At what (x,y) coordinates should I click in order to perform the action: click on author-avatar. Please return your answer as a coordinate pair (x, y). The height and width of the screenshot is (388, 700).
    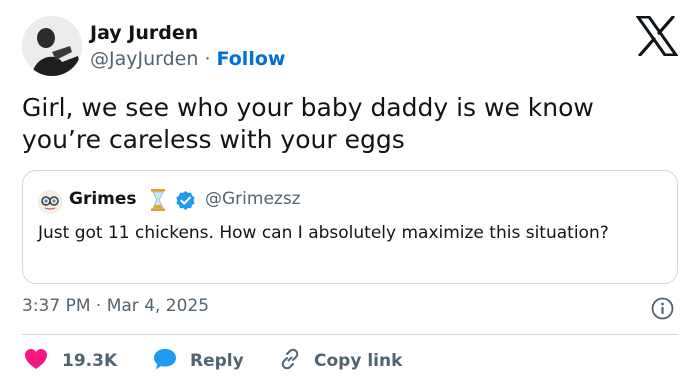
    Looking at the image, I should click on (52, 46).